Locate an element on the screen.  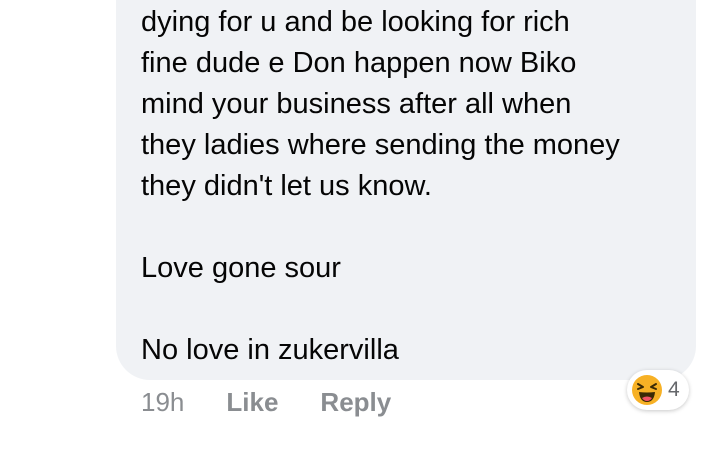
comment-text-line: No love in zukervilla is located at coordinates (270, 350).